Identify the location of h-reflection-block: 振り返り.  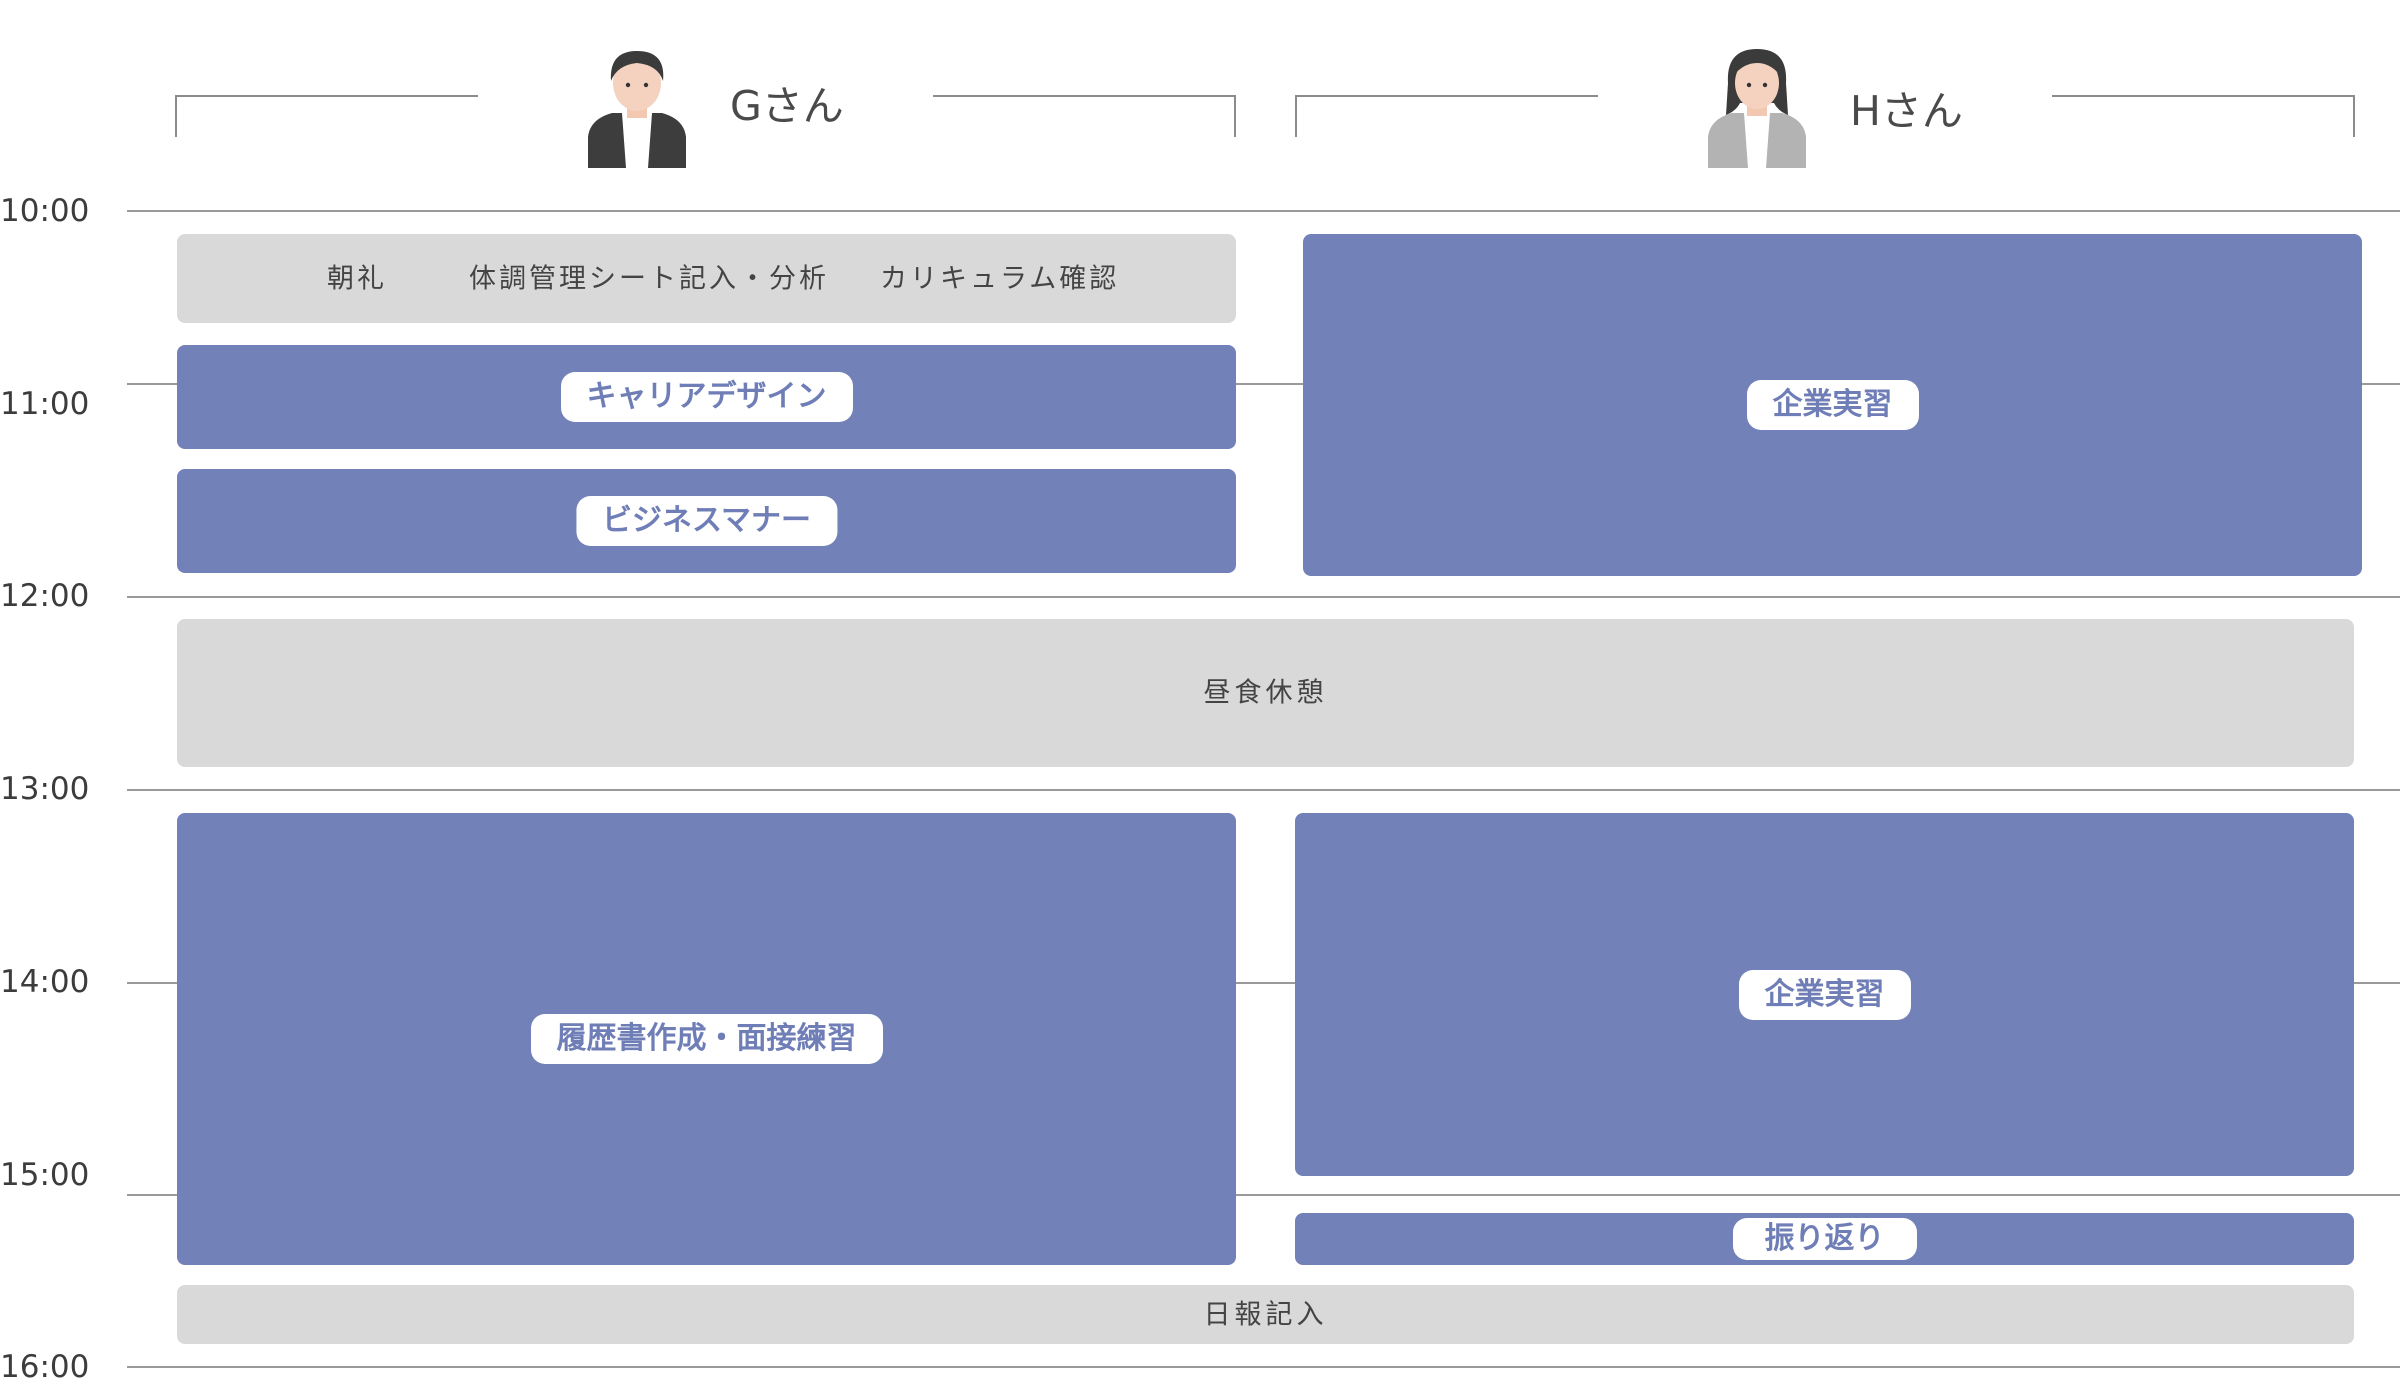
(1824, 1239).